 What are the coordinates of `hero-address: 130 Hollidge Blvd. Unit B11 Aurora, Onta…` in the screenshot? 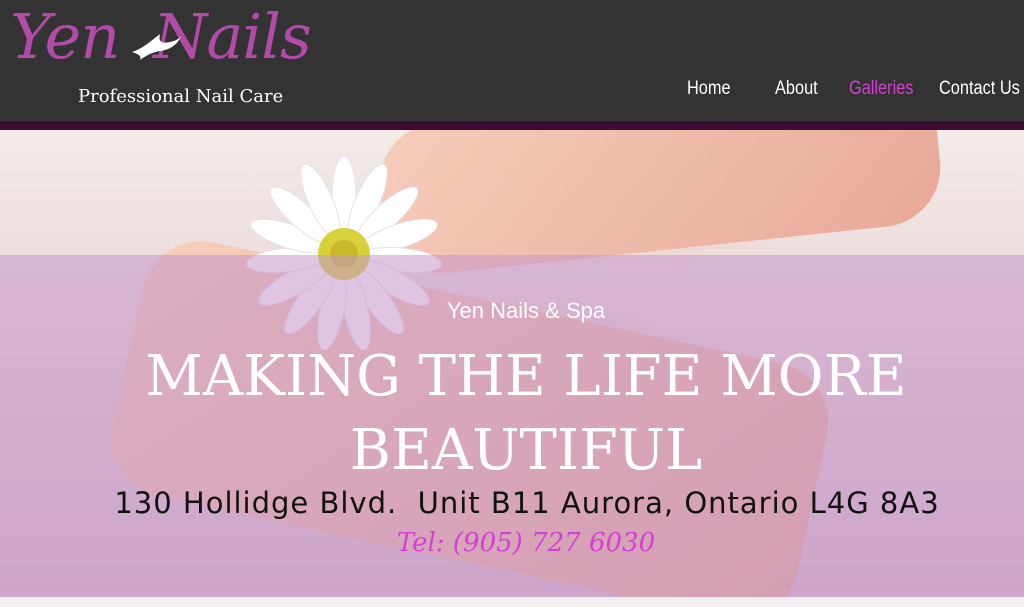 It's located at (527, 503).